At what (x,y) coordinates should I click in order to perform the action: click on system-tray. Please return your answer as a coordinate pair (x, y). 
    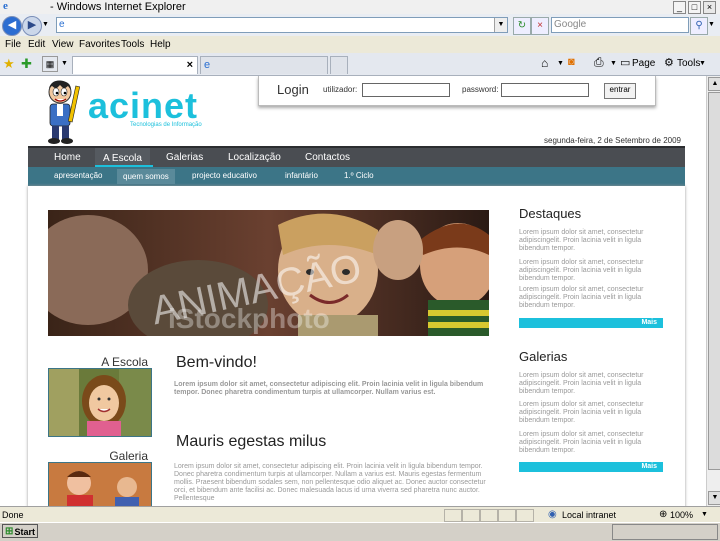
    Looking at the image, I should click on (665, 532).